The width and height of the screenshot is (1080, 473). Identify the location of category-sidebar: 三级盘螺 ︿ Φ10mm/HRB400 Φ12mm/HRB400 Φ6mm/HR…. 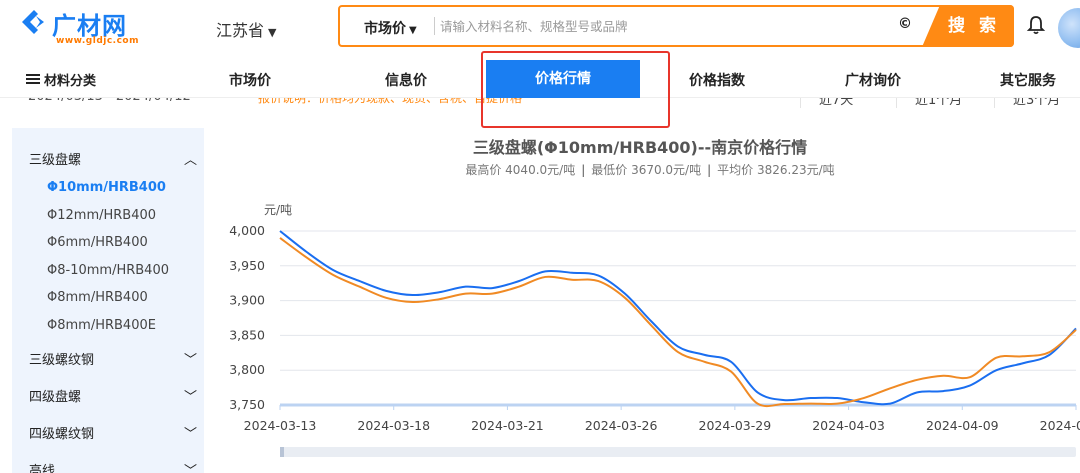
(108, 300).